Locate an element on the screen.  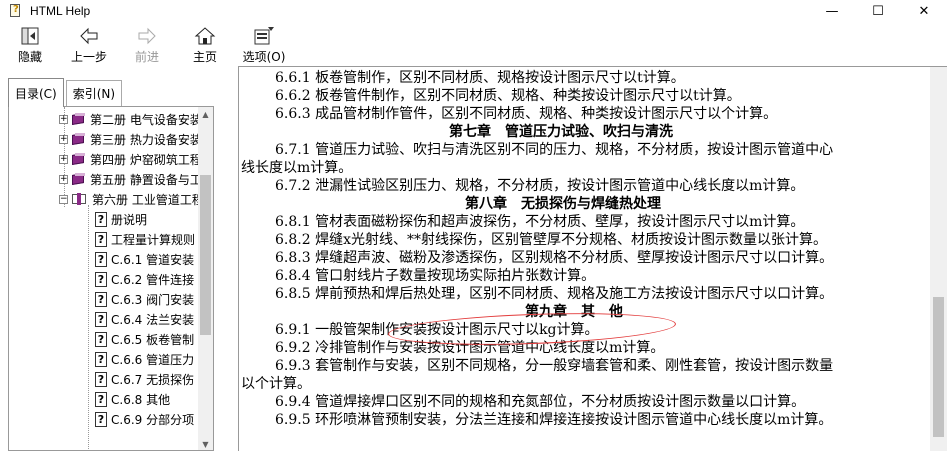
chapter-heading: 第七章 管道压力试验、吹扫与清洗 is located at coordinates (561, 132).